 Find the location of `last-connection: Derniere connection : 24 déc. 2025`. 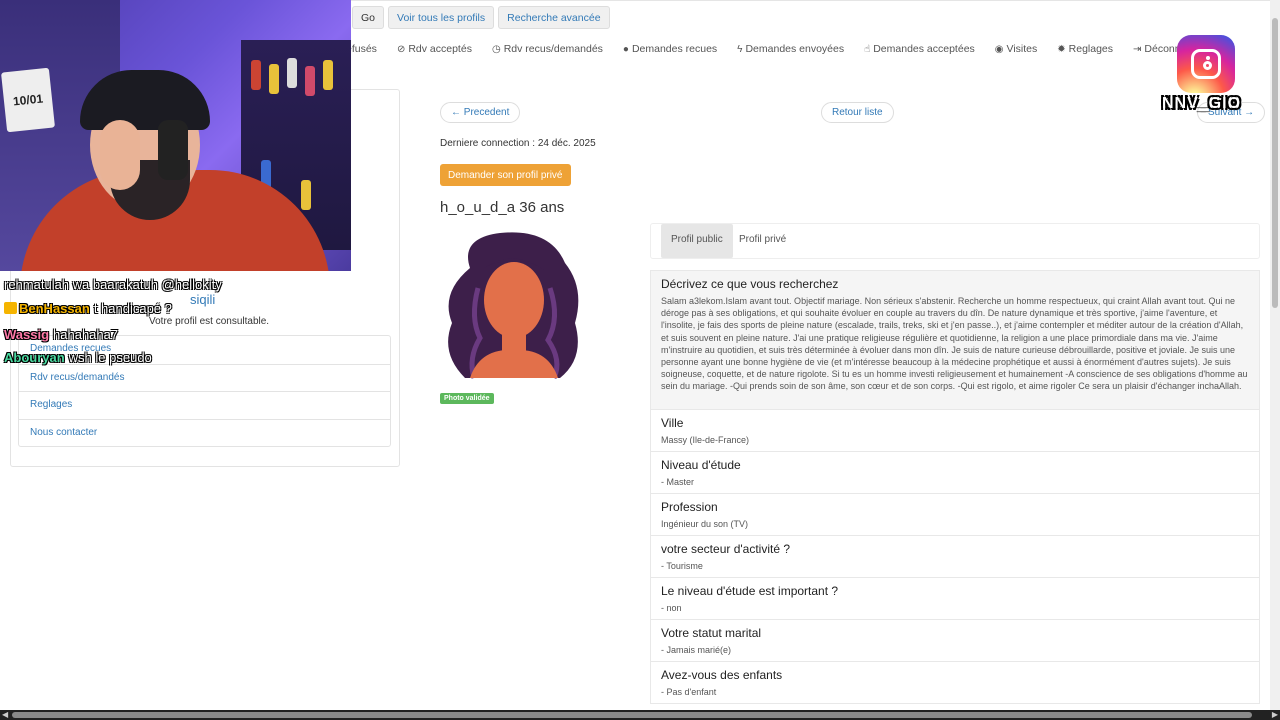

last-connection: Derniere connection : 24 déc. 2025 is located at coordinates (518, 143).